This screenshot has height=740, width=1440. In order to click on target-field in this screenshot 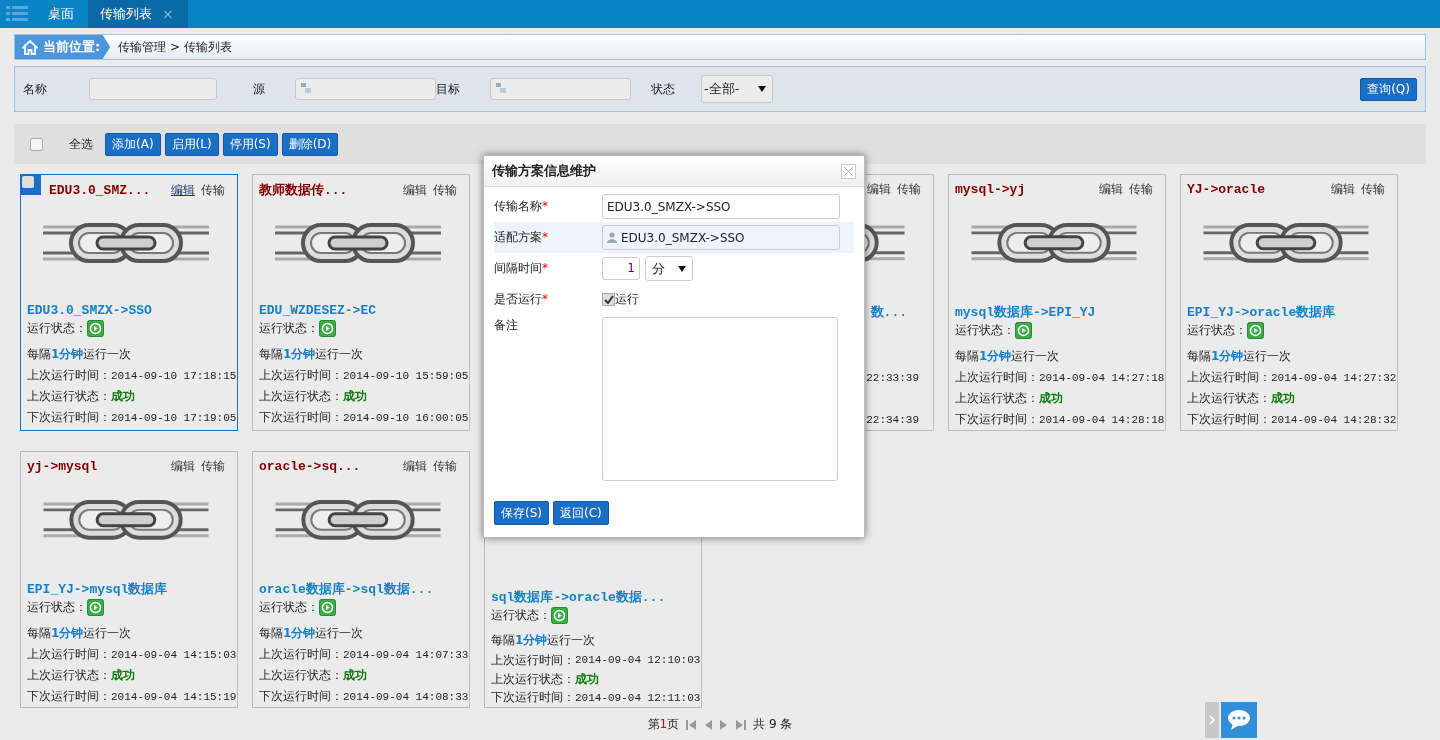, I will do `click(560, 89)`.